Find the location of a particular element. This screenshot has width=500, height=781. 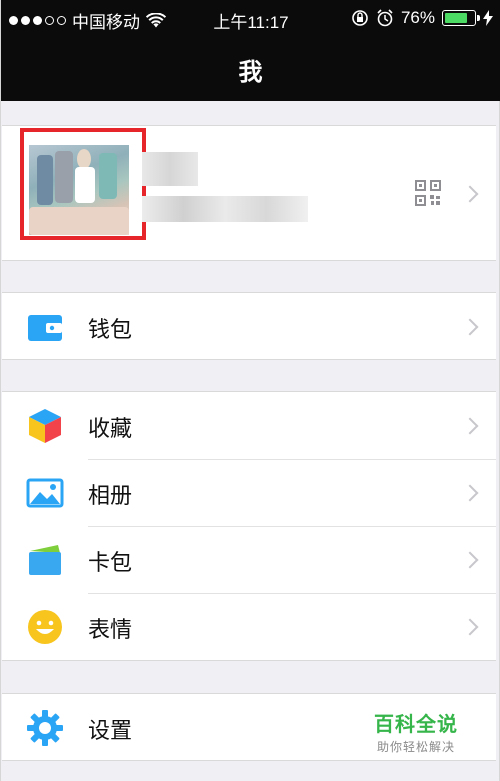

battery-percent: 76% is located at coordinates (417, 17).